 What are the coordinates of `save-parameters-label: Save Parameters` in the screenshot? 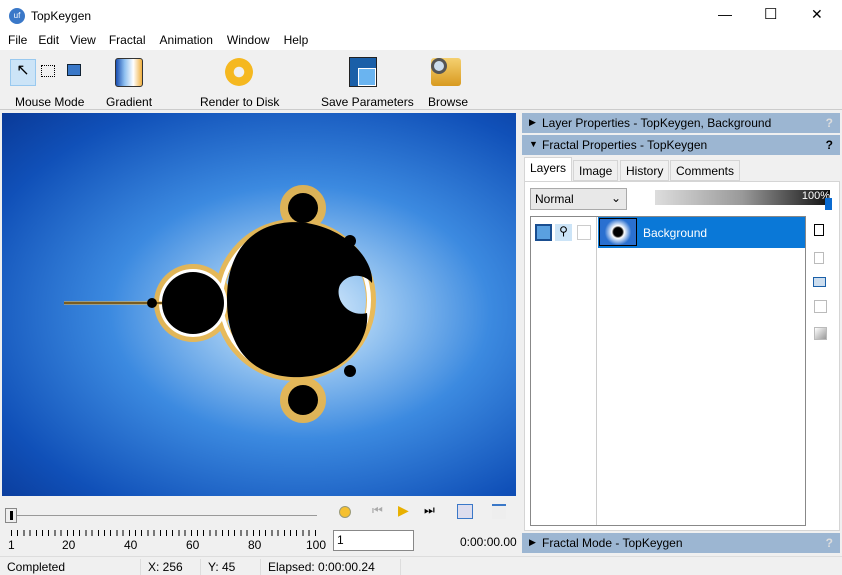 It's located at (367, 102).